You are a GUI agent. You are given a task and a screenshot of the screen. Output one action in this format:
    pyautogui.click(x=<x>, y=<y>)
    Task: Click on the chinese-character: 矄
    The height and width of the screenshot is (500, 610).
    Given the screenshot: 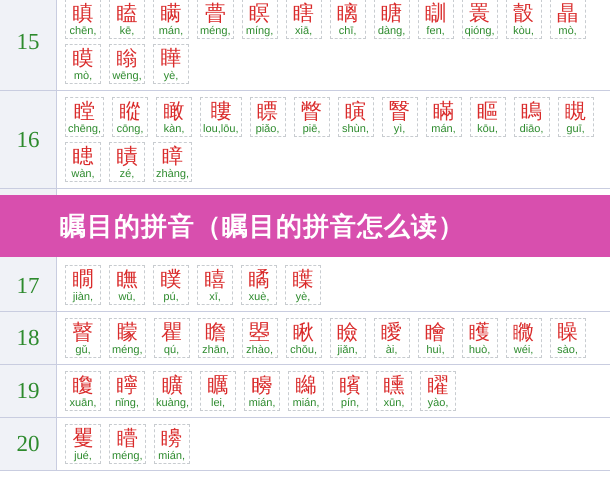 What is the action you would take?
    pyautogui.click(x=394, y=385)
    